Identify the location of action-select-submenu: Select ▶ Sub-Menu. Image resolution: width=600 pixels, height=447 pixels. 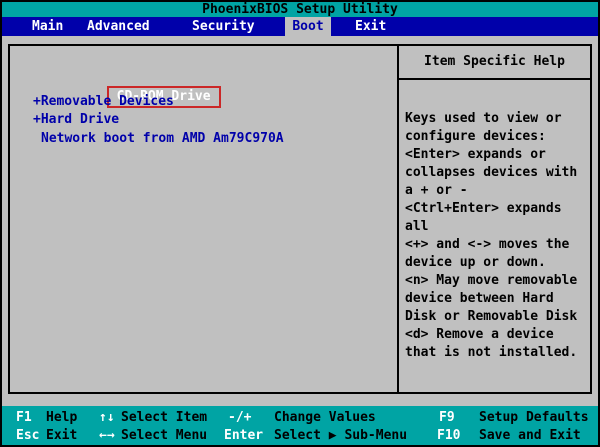
(341, 435).